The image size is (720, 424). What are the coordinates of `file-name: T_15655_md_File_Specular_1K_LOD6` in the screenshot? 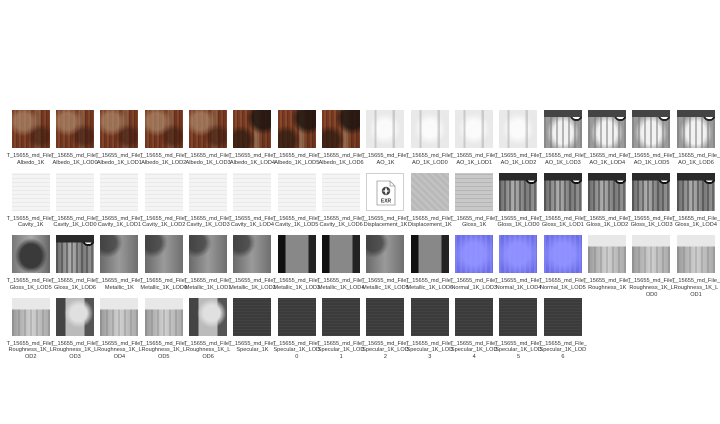 It's located at (562, 350).